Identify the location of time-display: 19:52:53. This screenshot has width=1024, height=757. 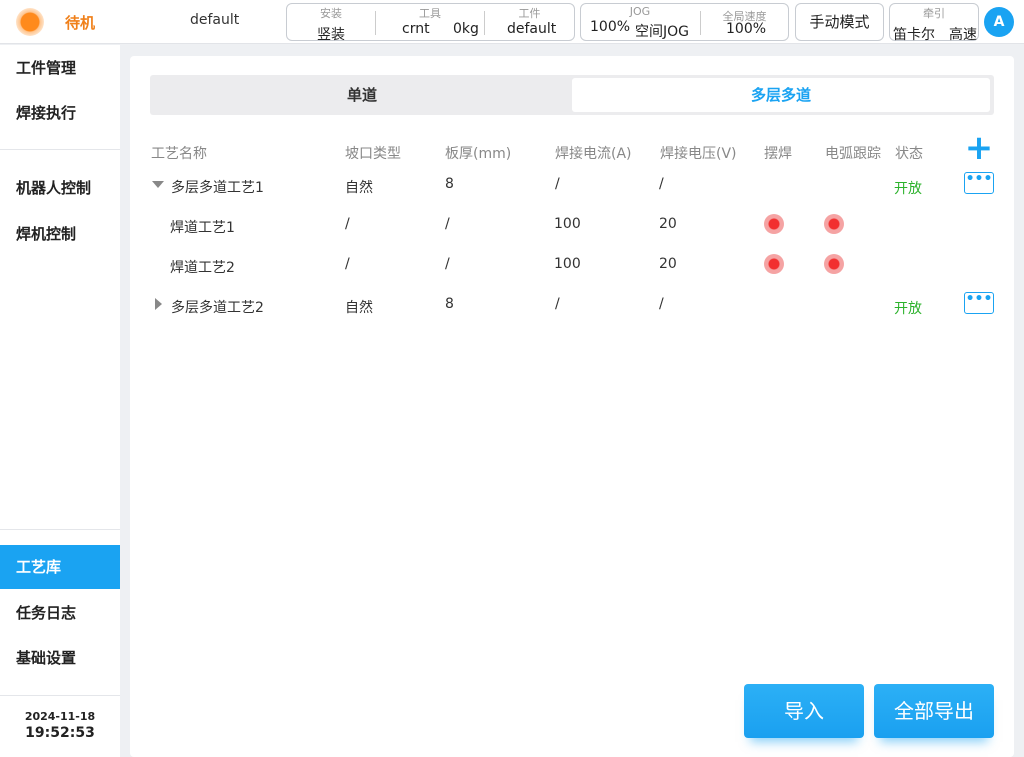
(60, 733).